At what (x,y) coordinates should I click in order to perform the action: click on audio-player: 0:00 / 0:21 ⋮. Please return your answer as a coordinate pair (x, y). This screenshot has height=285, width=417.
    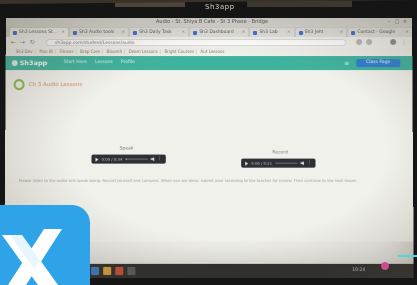
    Looking at the image, I should click on (278, 163).